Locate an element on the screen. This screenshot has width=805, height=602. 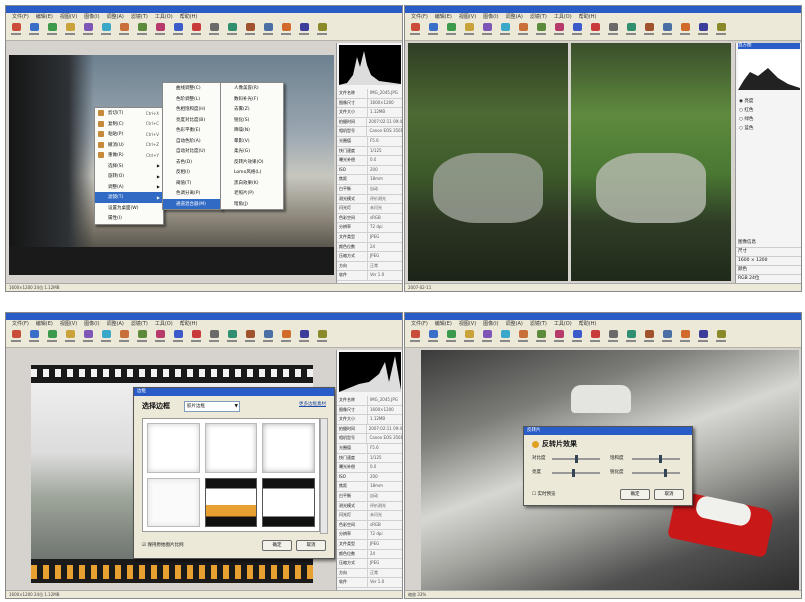
ctx-item-rotate: 旋转(O) ▶ is located at coordinates (129, 176).